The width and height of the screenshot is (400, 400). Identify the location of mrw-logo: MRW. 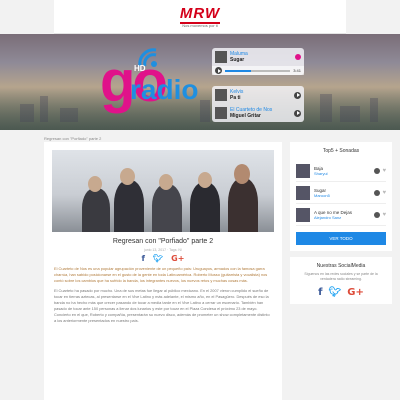
(200, 14).